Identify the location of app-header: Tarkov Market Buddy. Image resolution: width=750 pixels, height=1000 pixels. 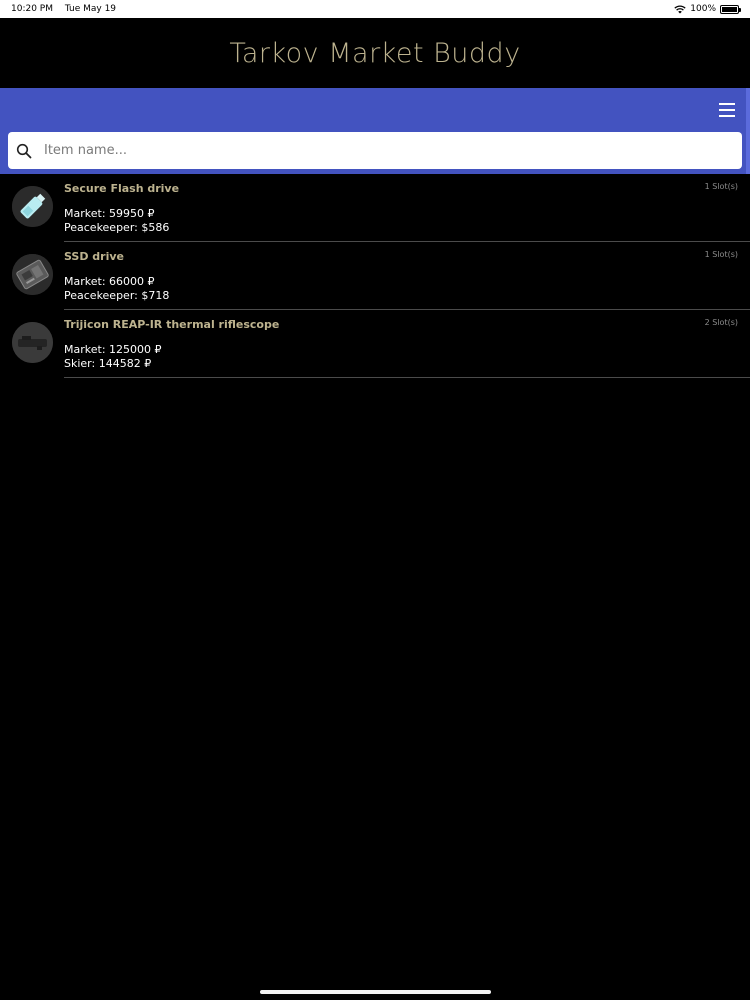
(375, 53).